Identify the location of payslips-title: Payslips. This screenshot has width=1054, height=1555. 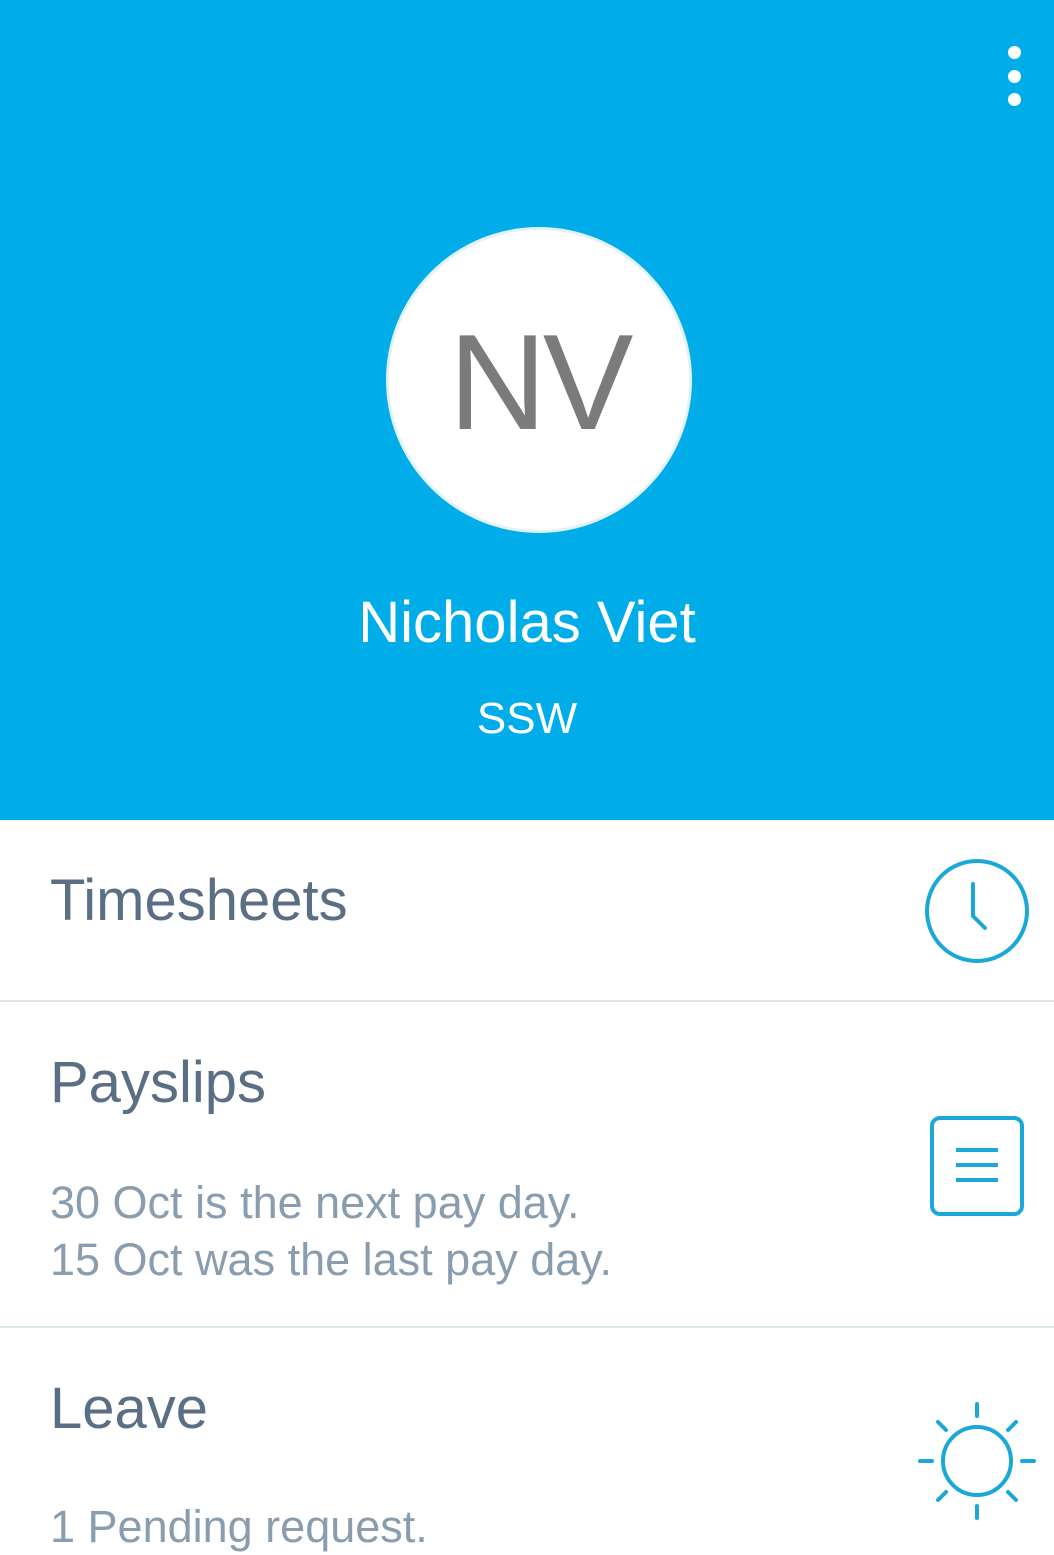
(158, 1082).